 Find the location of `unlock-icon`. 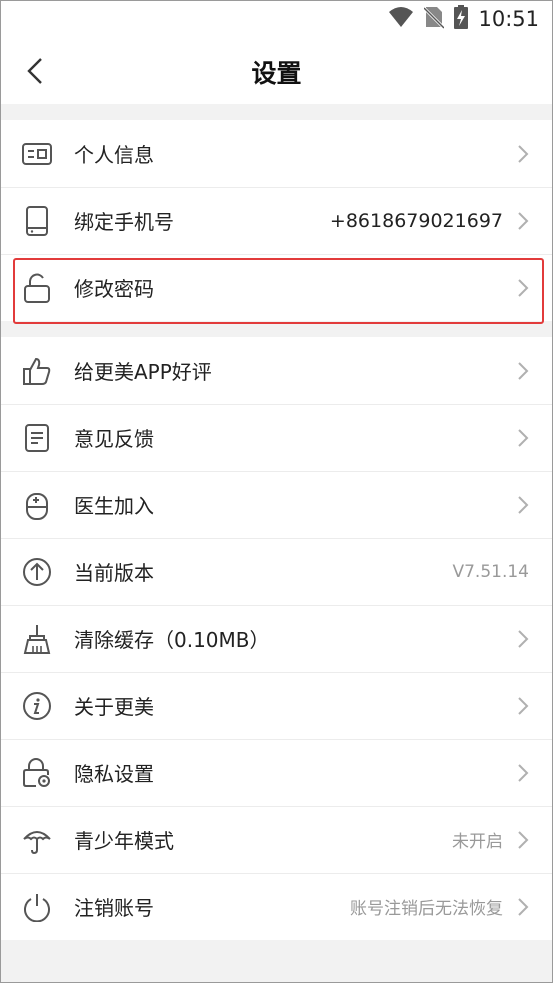

unlock-icon is located at coordinates (37, 288).